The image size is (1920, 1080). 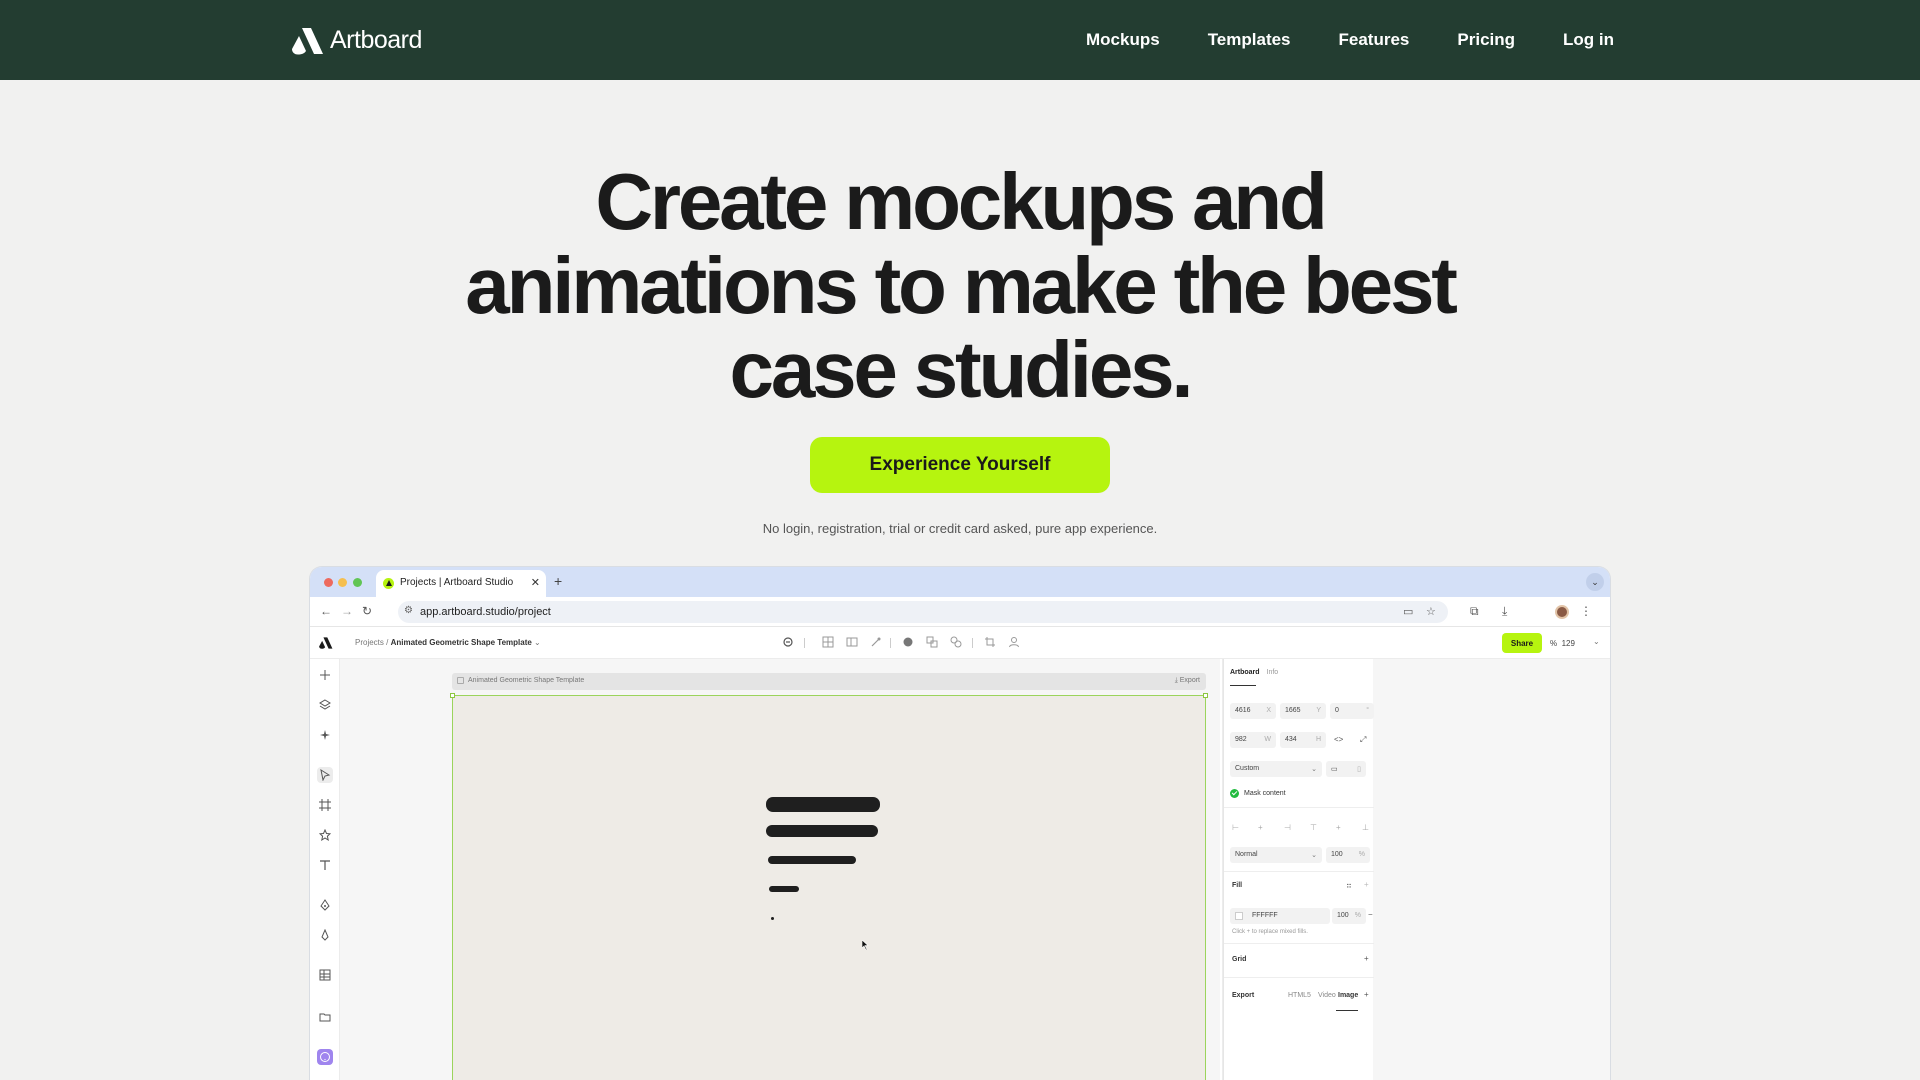 What do you see at coordinates (1595, 582) in the screenshot?
I see `tab-search-chevron-icon: ⌄` at bounding box center [1595, 582].